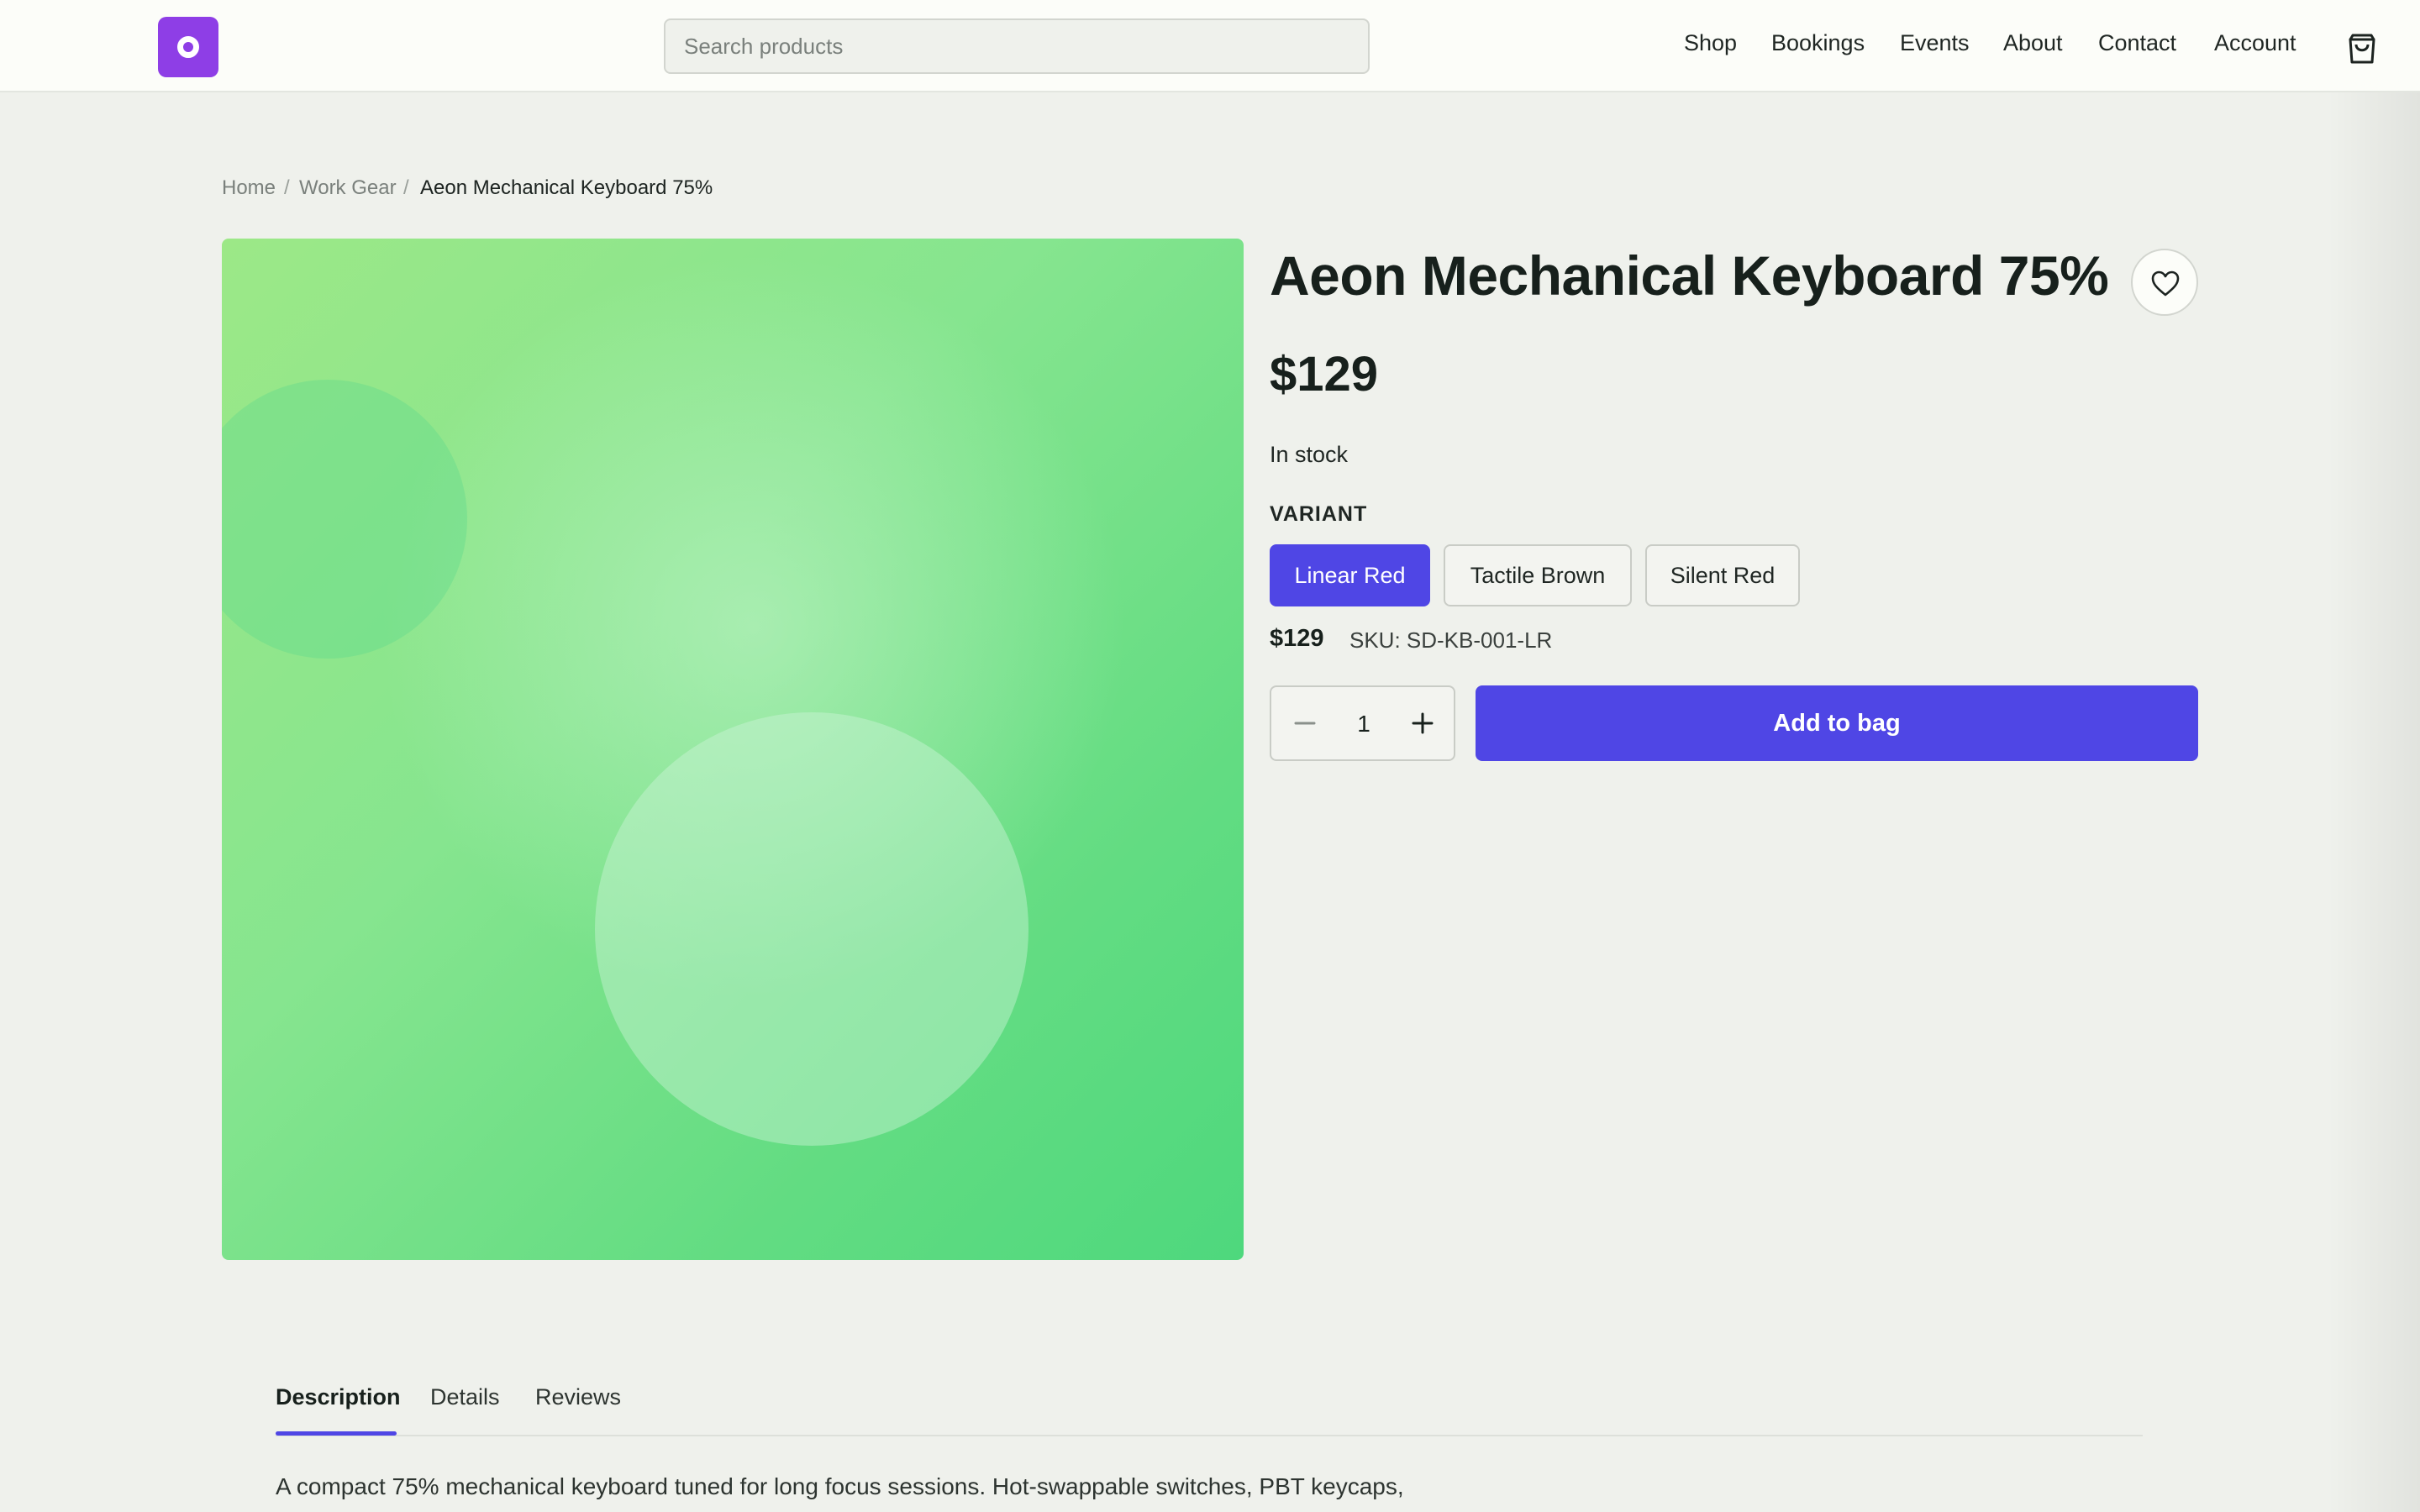 This screenshot has width=2420, height=1512. What do you see at coordinates (2033, 43) in the screenshot?
I see `nav-about: About` at bounding box center [2033, 43].